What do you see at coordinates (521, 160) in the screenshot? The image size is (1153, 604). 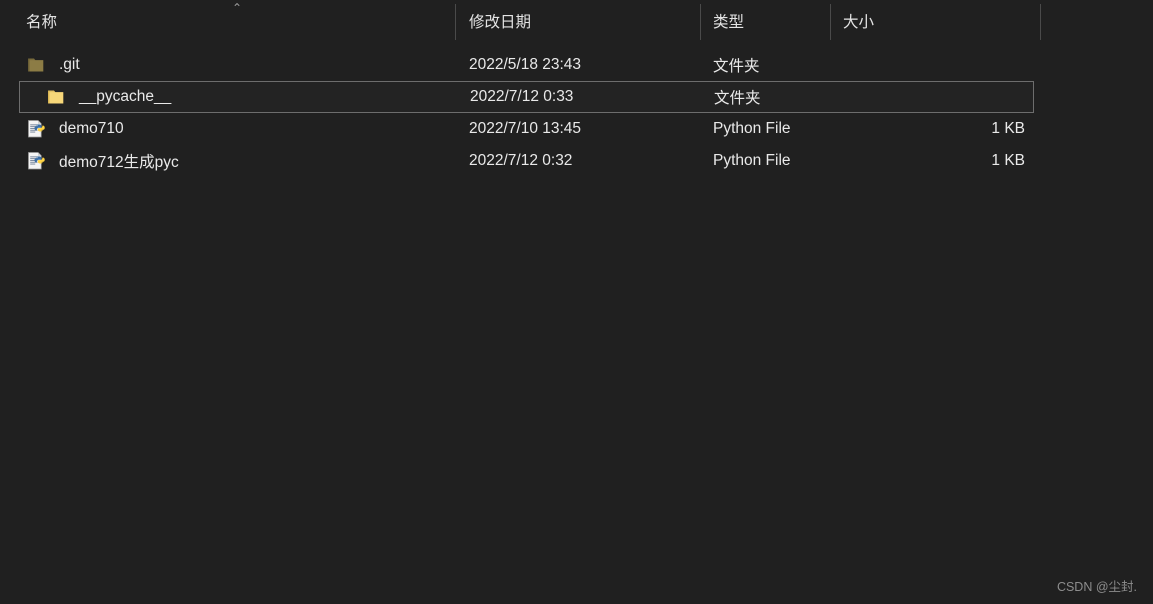 I see `file-date-modified-cell: 2022/7/12 0:32` at bounding box center [521, 160].